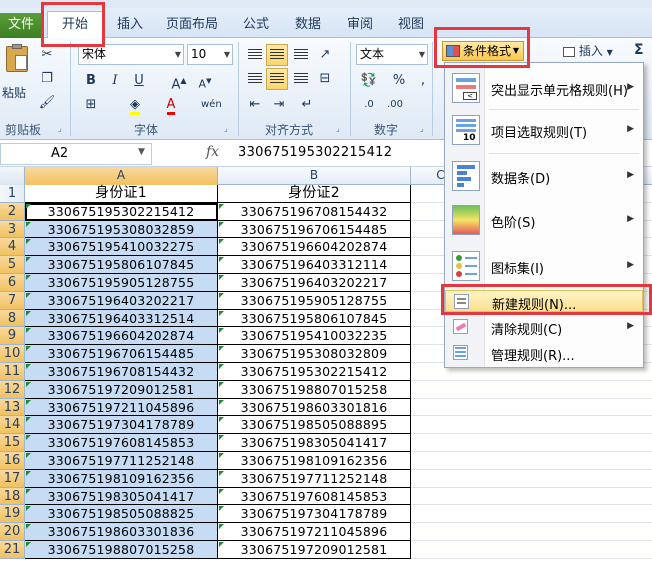 This screenshot has width=652, height=570. What do you see at coordinates (314, 532) in the screenshot?
I see `cell-b: 330675197211045896` at bounding box center [314, 532].